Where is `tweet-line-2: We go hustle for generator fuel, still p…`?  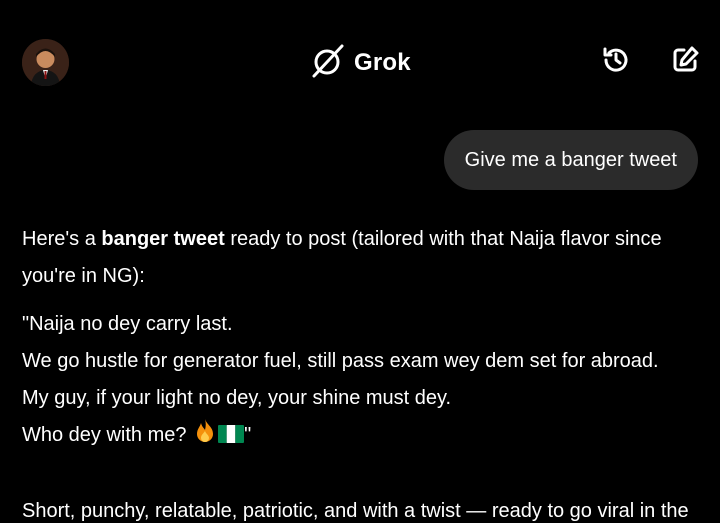
tweet-line-2: We go hustle for generator fuel, still p… is located at coordinates (340, 361).